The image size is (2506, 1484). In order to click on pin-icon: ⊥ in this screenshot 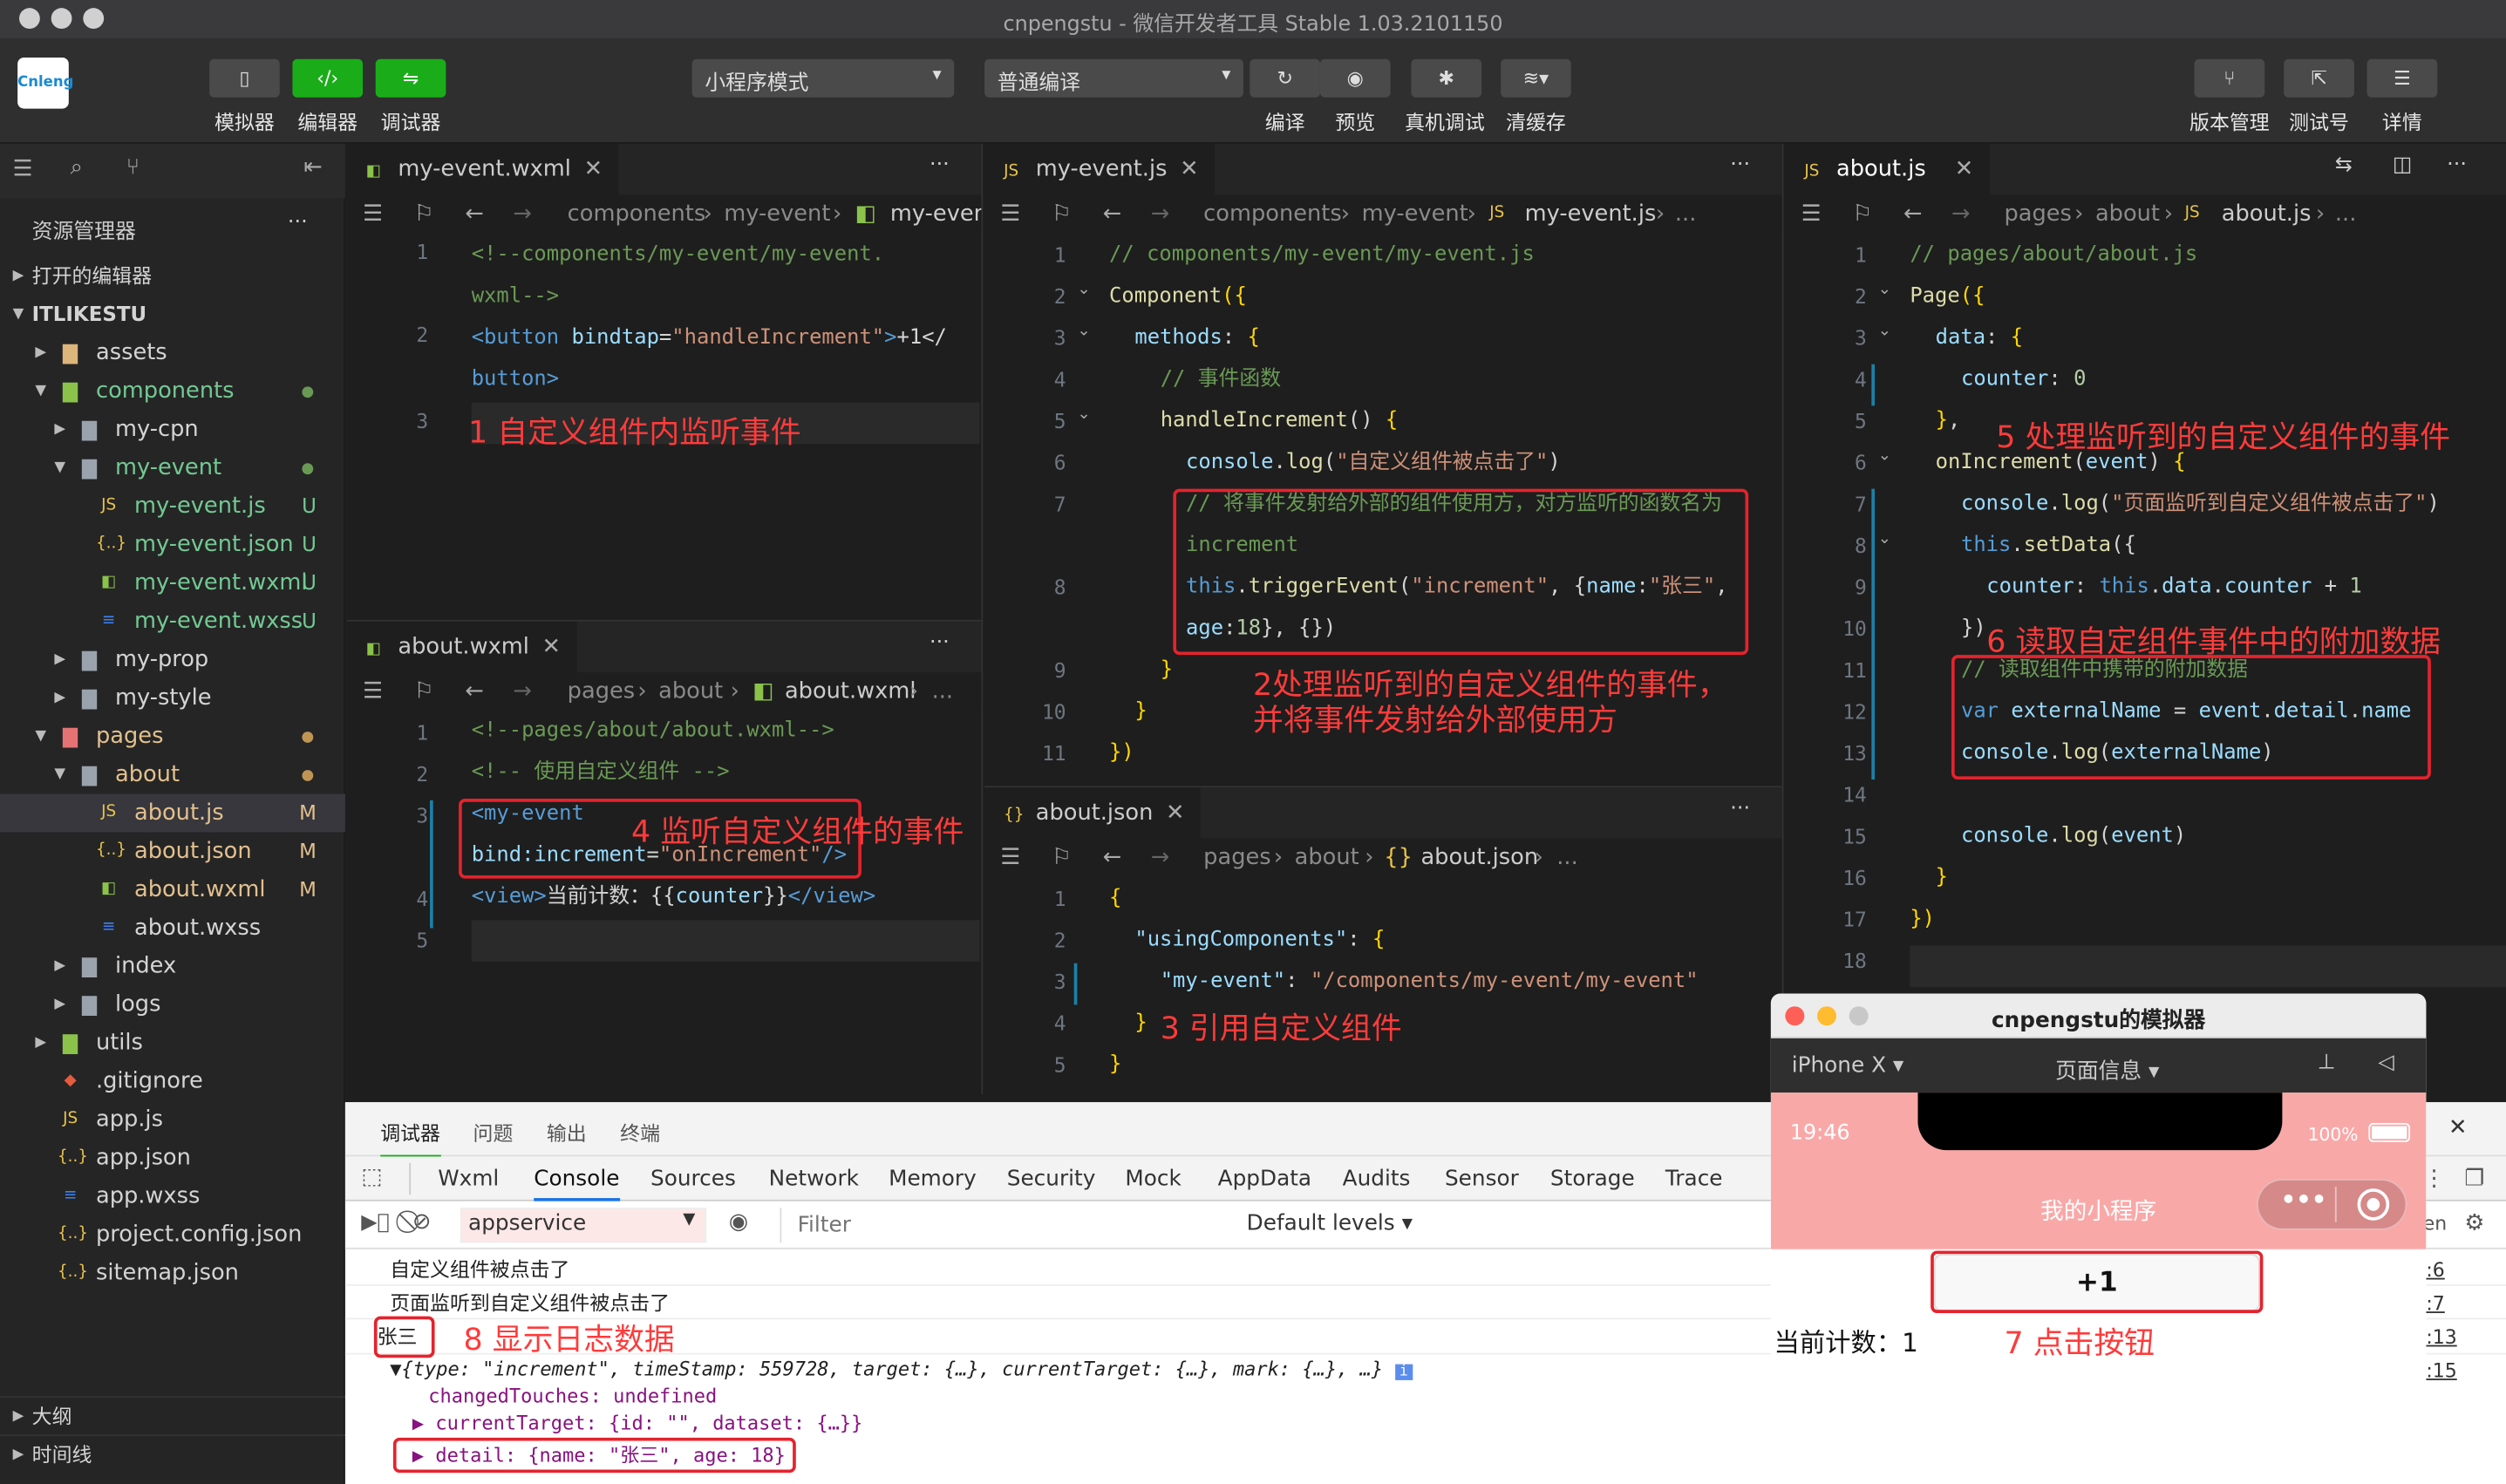, I will do `click(2327, 1063)`.